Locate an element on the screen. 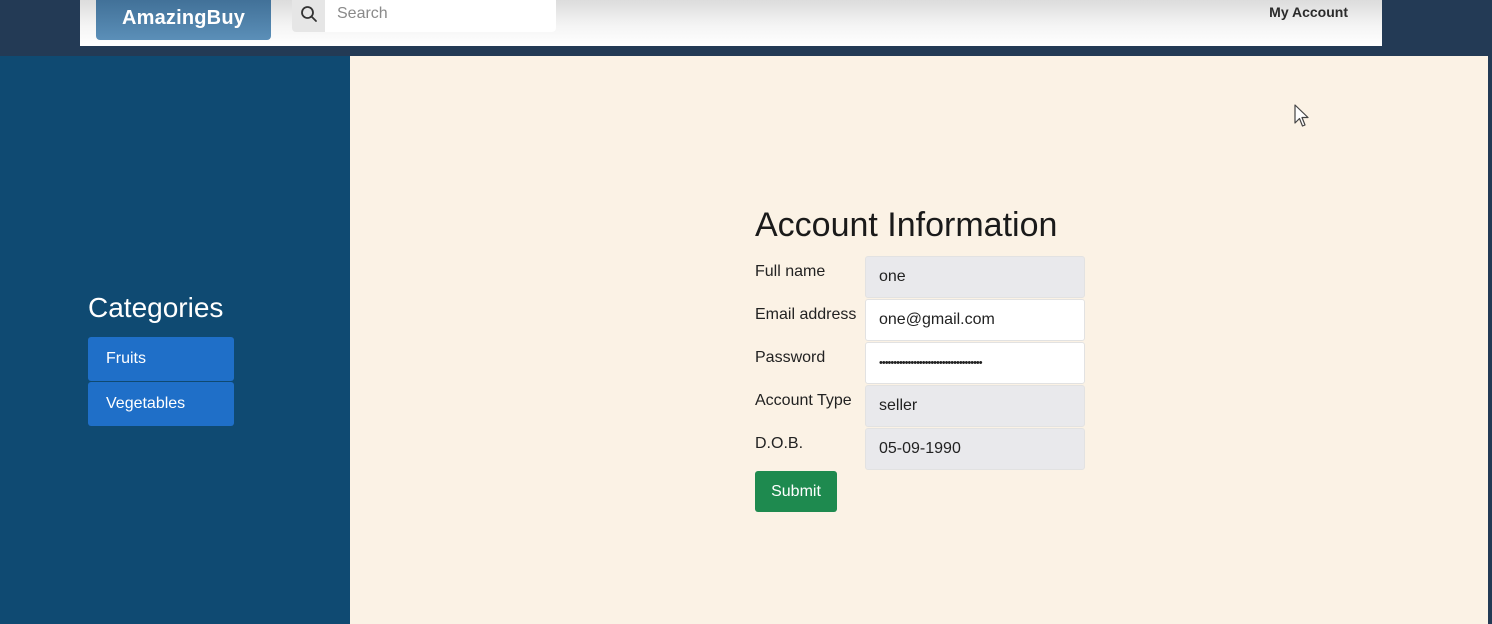  search-button is located at coordinates (308, 16).